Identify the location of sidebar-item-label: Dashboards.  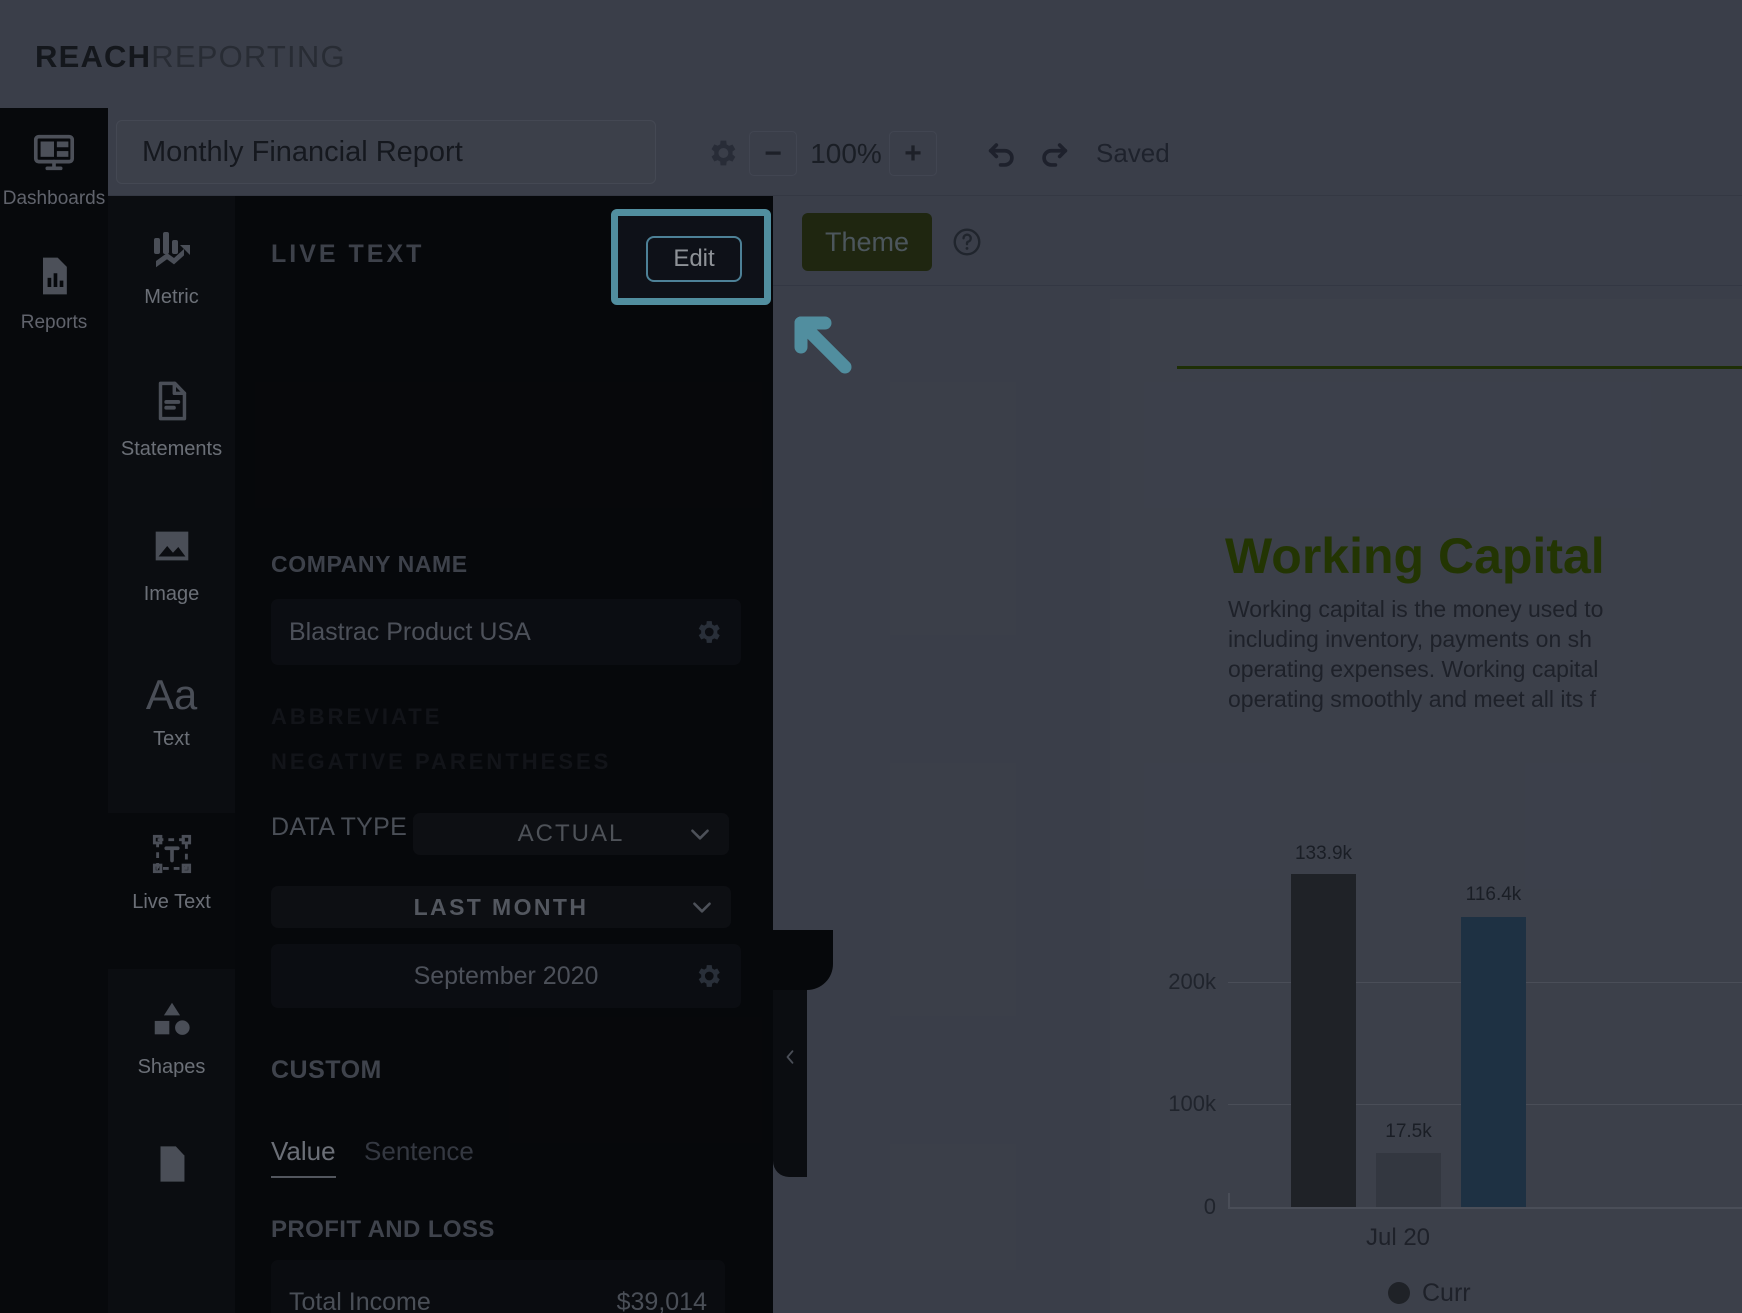
(54, 198).